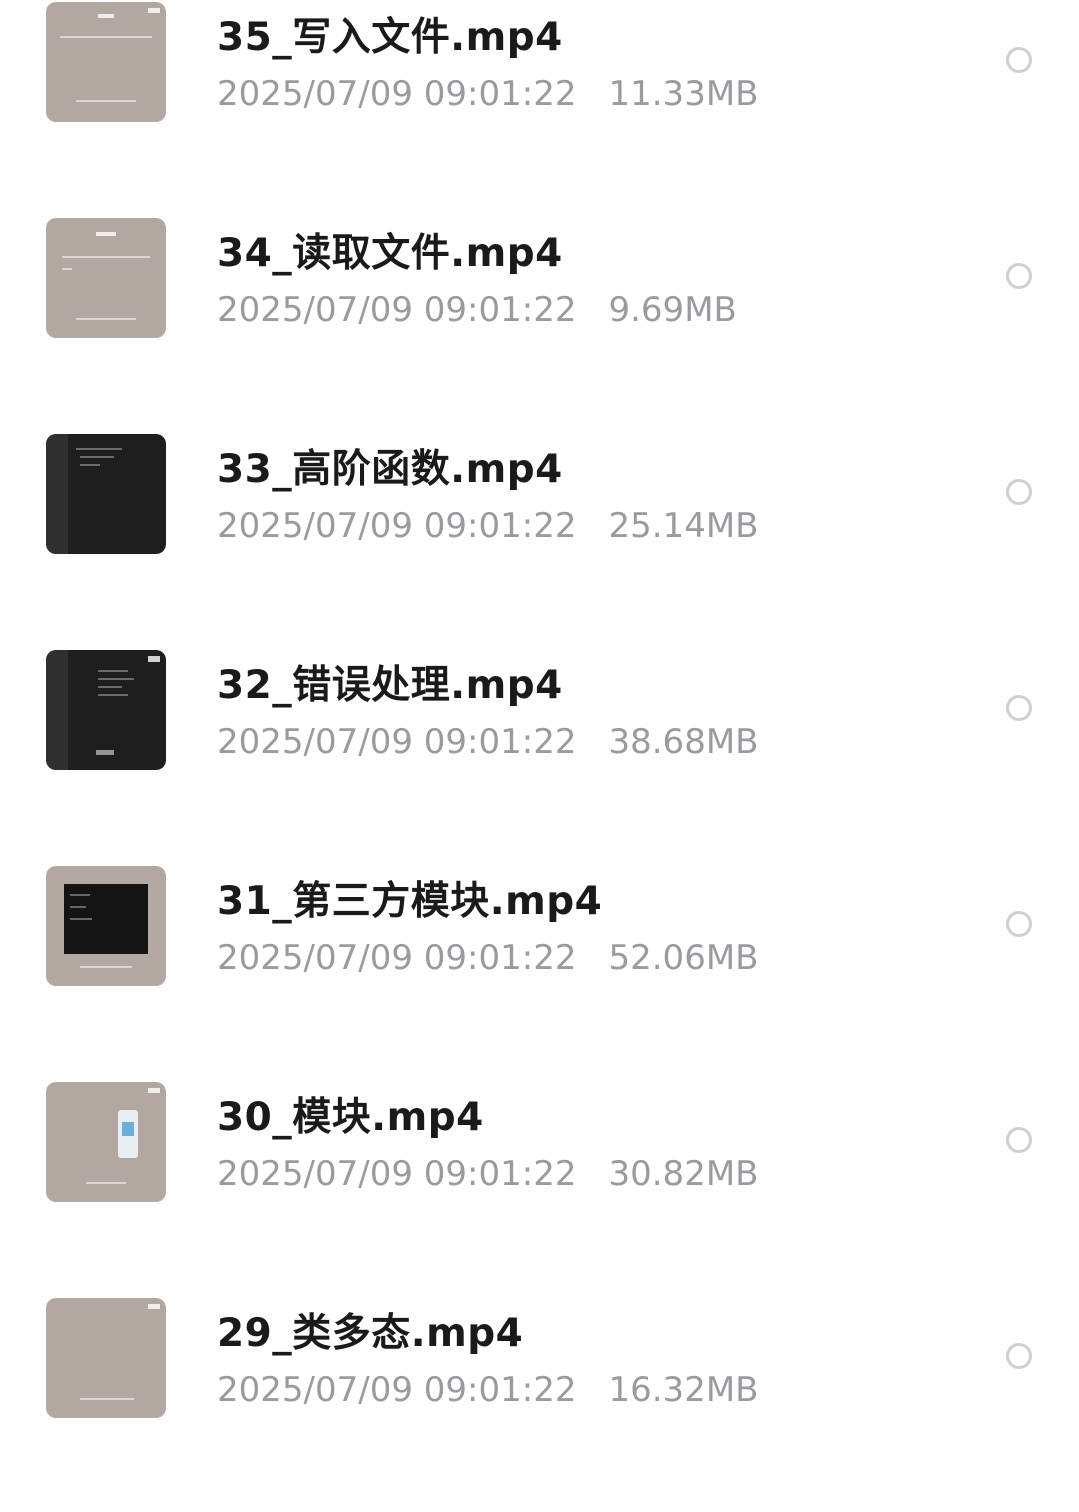  Describe the element at coordinates (672, 310) in the screenshot. I see `file-size: 9.69MB` at that location.